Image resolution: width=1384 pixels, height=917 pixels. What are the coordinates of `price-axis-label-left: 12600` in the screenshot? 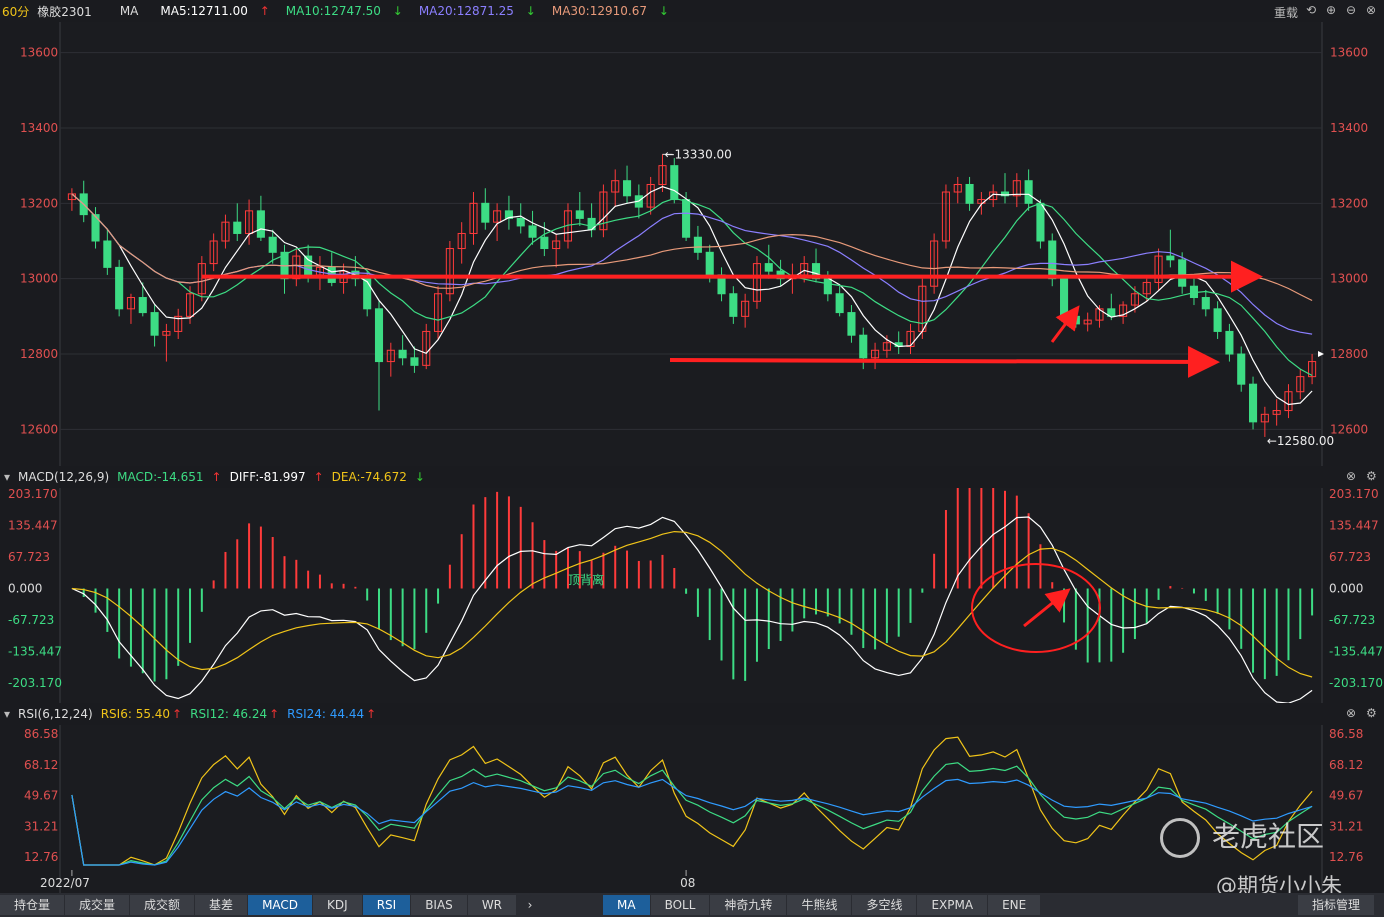 It's located at (39, 429).